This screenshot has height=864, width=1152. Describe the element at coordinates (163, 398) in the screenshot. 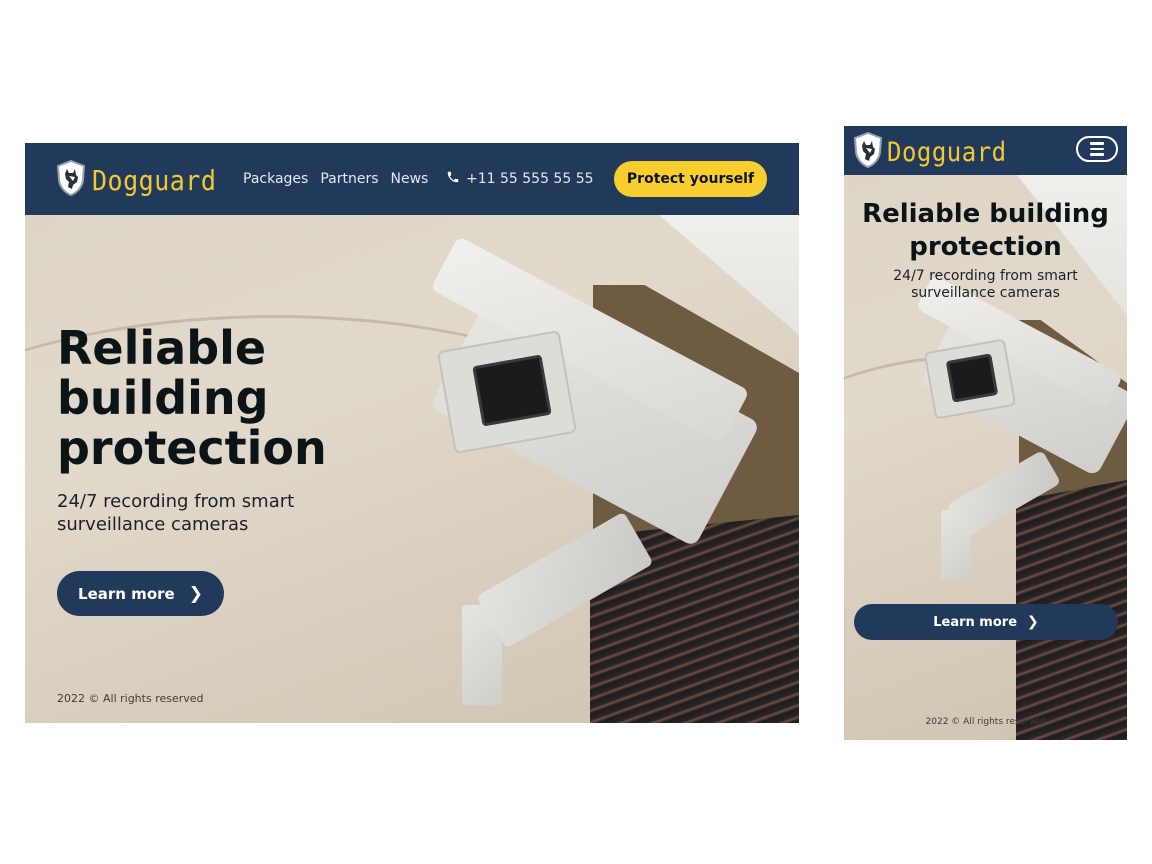

I see `hero-title-line: building` at that location.